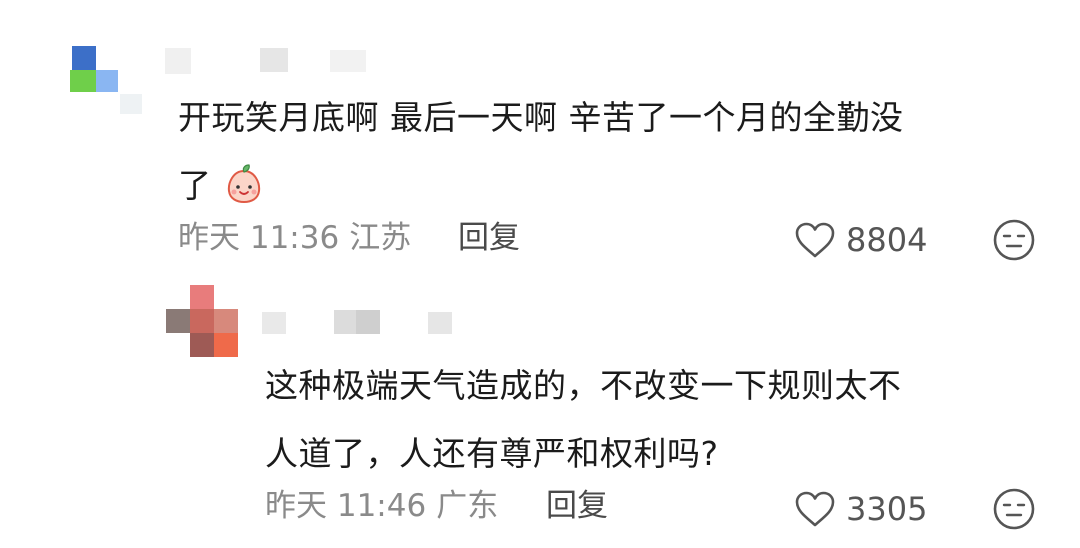  I want to click on like-button: 3305, so click(860, 509).